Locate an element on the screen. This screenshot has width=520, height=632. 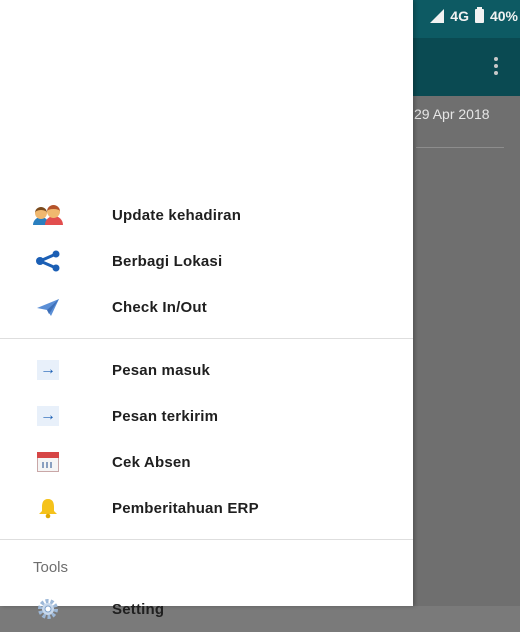
menu-item-label: Berbagi Lokasi is located at coordinates (167, 261).